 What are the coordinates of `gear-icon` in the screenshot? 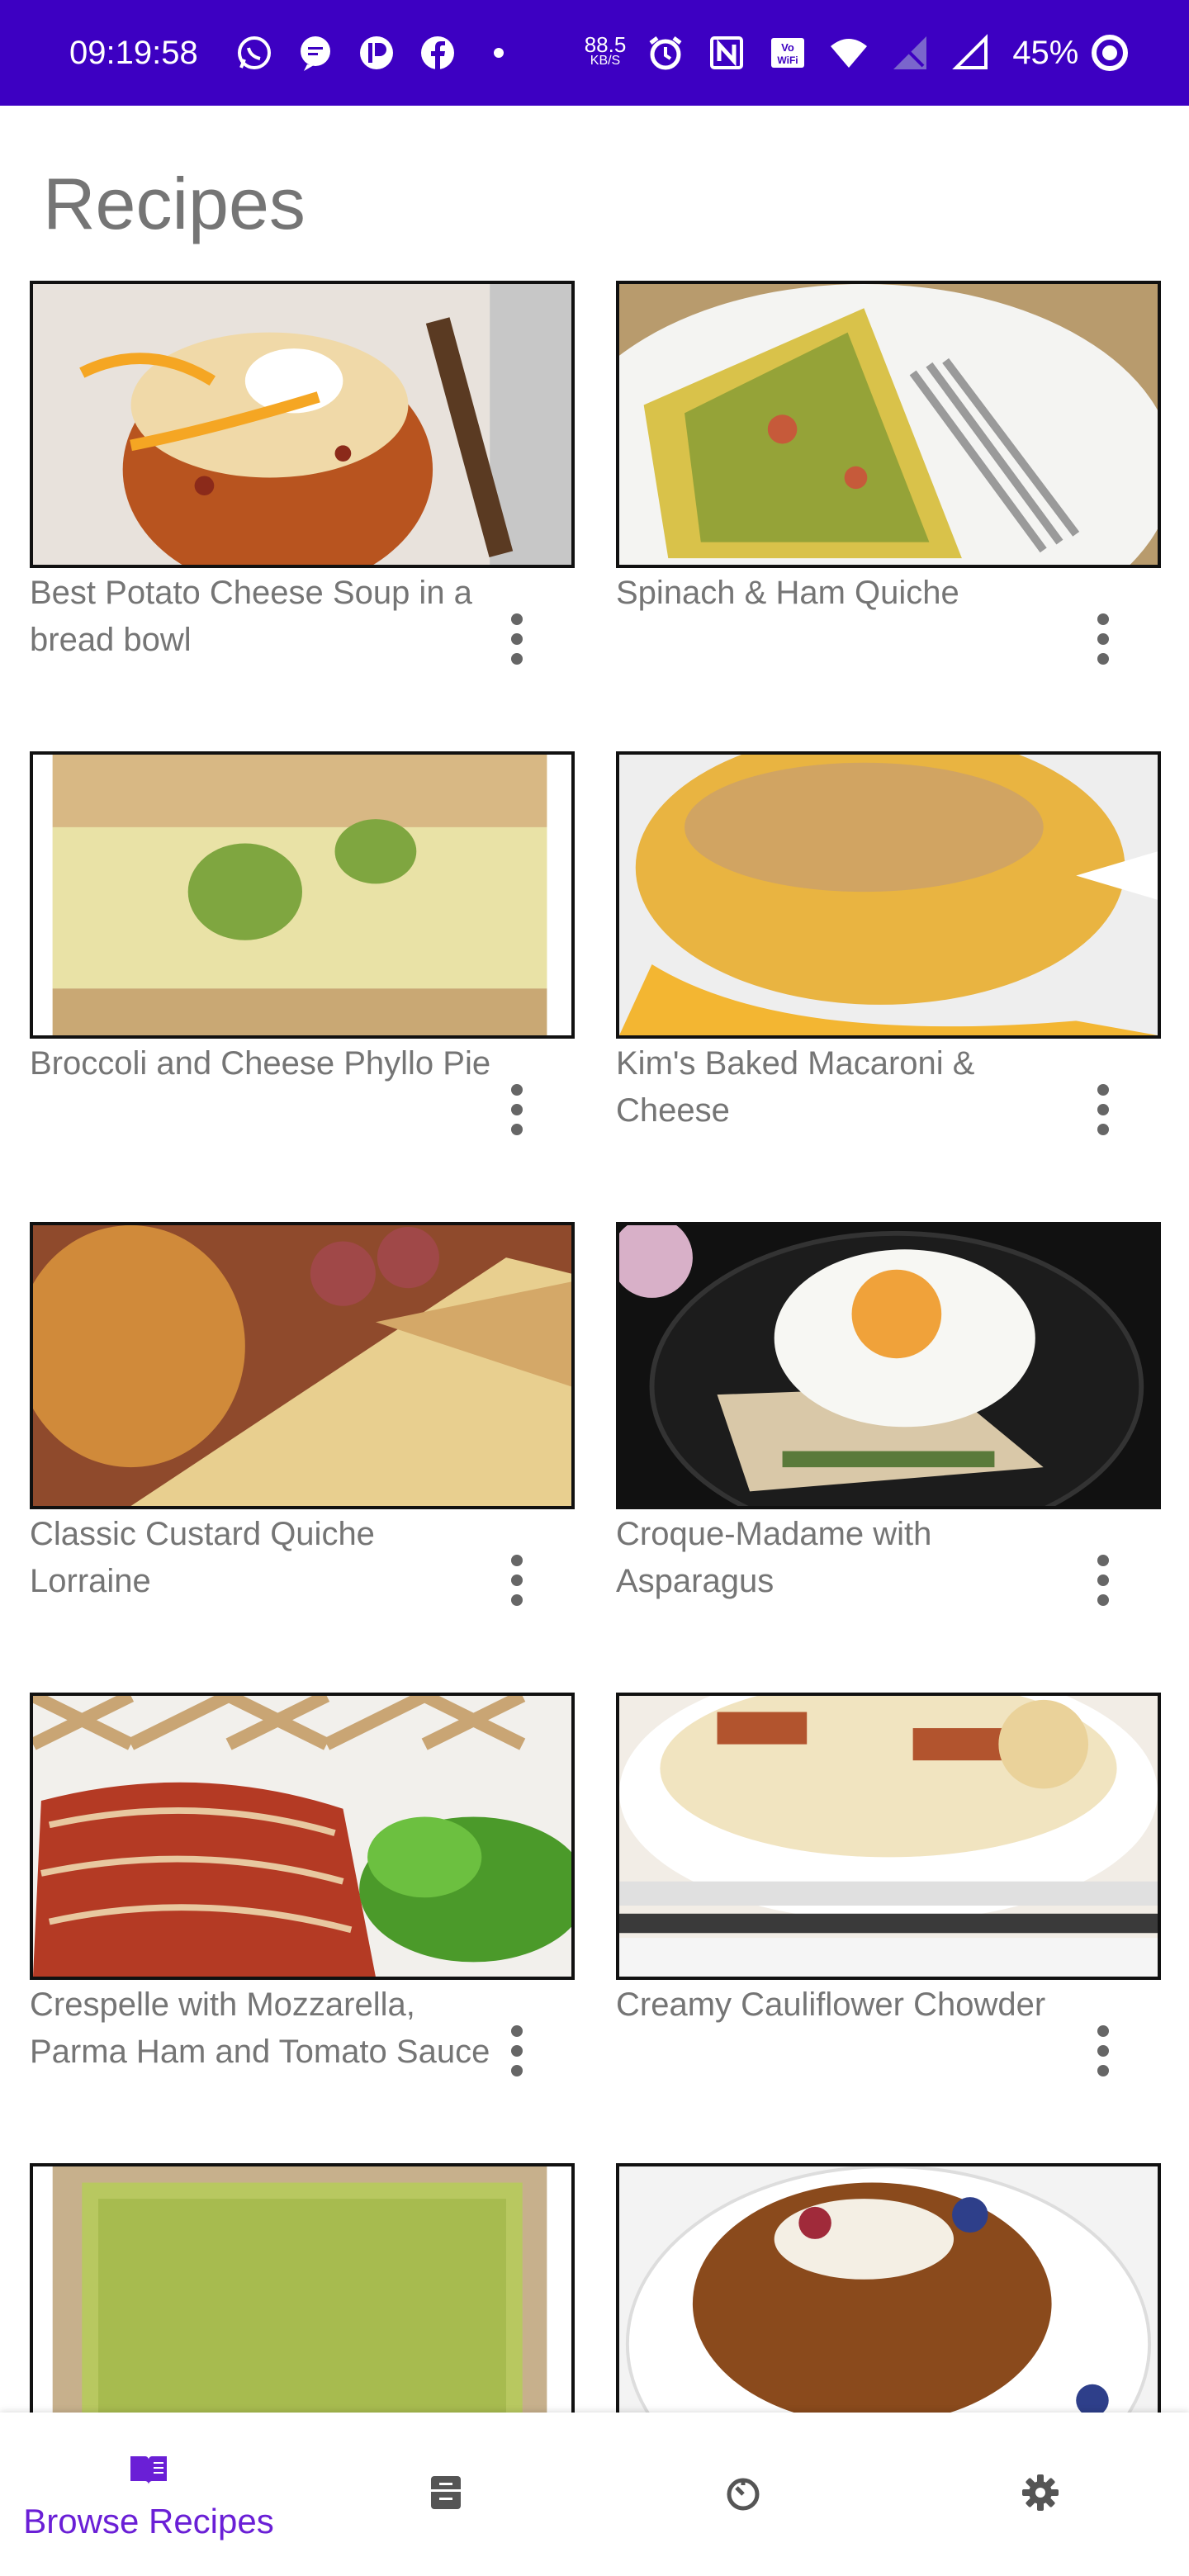 It's located at (1040, 2494).